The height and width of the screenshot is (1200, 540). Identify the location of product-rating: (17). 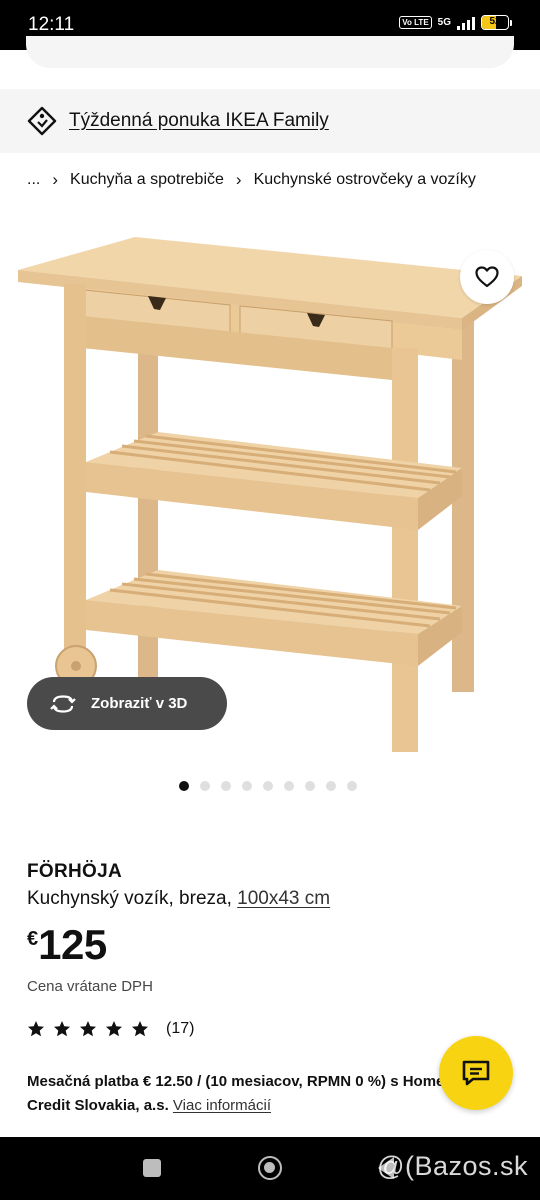
(110, 1029).